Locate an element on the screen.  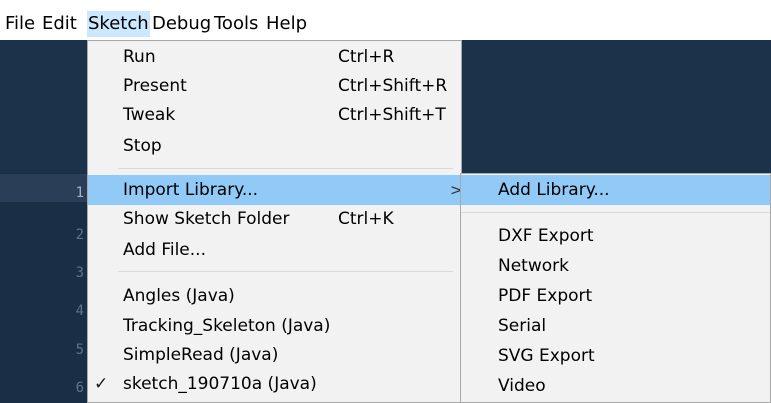
line-number: 5 is located at coordinates (79, 350).